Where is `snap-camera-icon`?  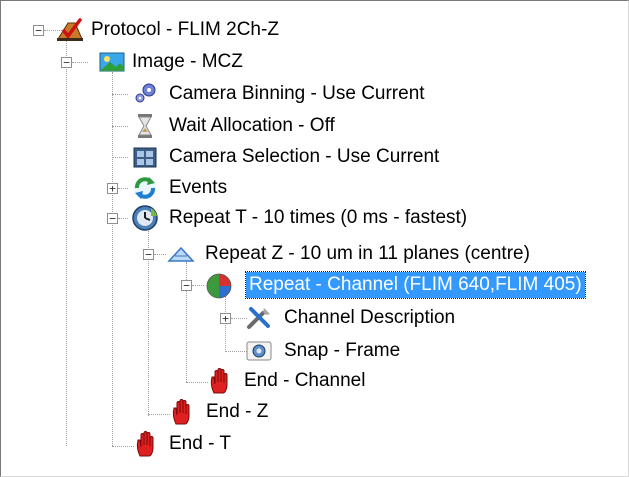 snap-camera-icon is located at coordinates (259, 351).